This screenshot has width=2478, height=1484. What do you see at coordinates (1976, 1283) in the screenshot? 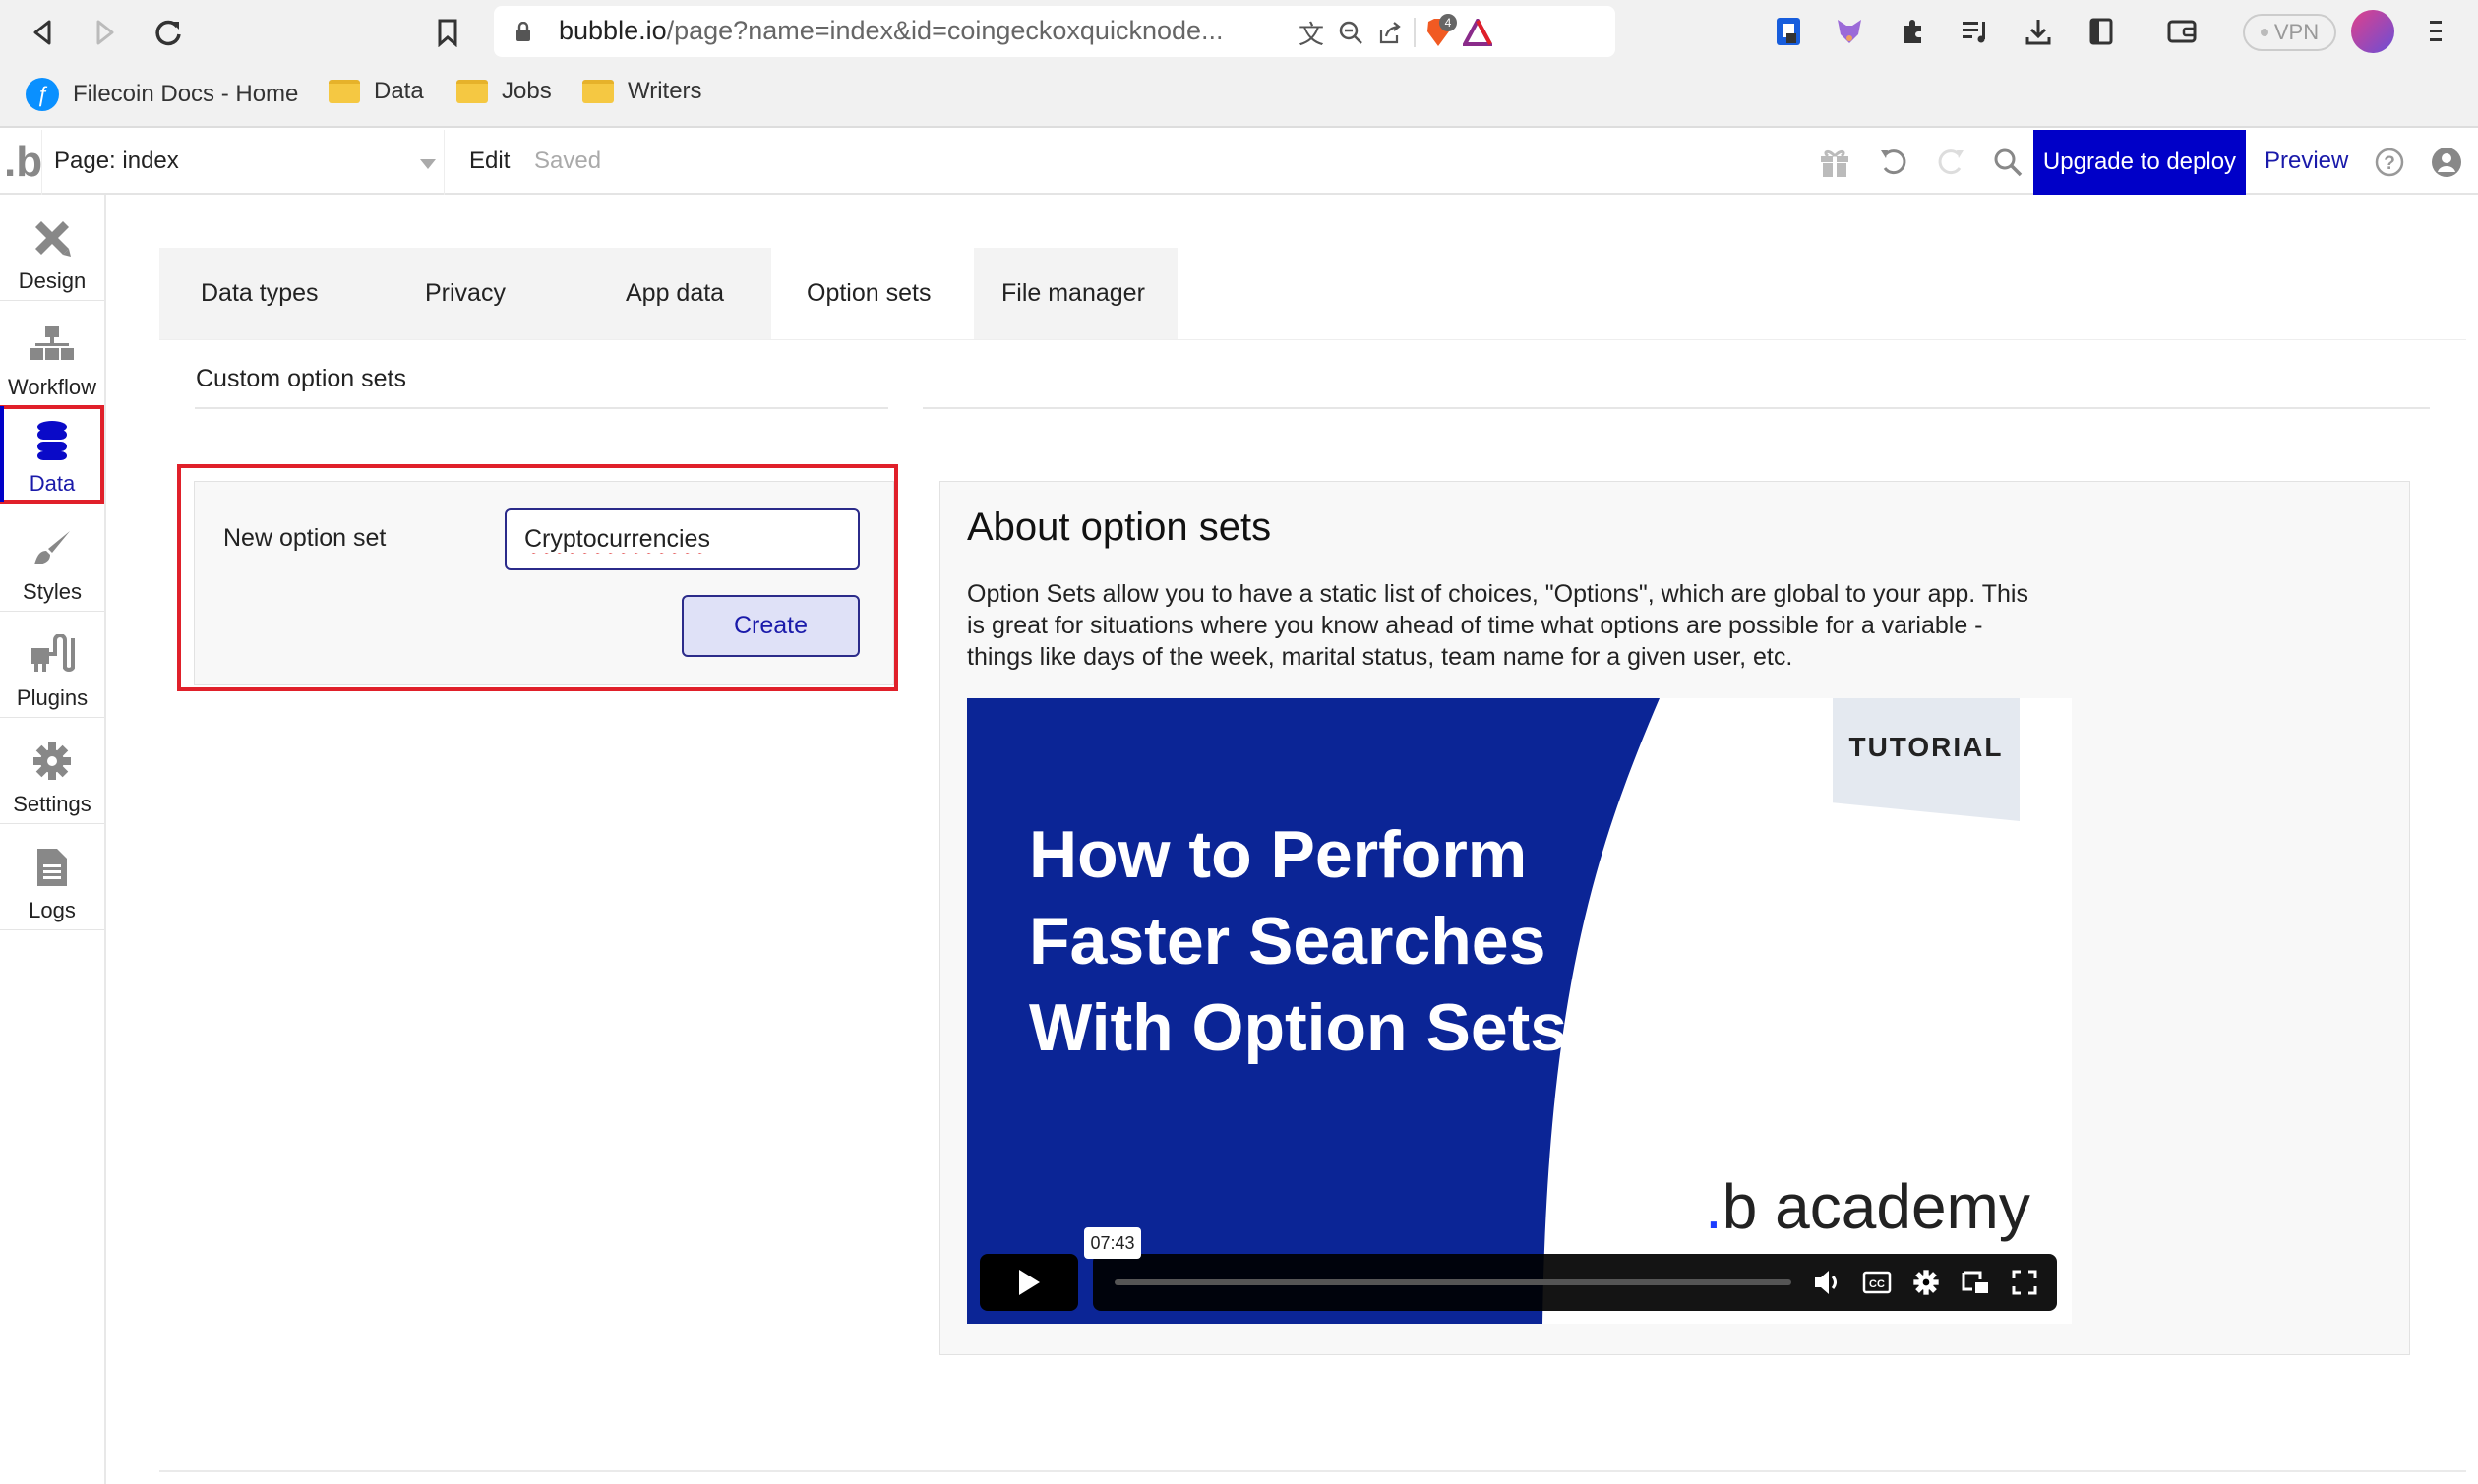
I see `picture-in-picture-icon` at bounding box center [1976, 1283].